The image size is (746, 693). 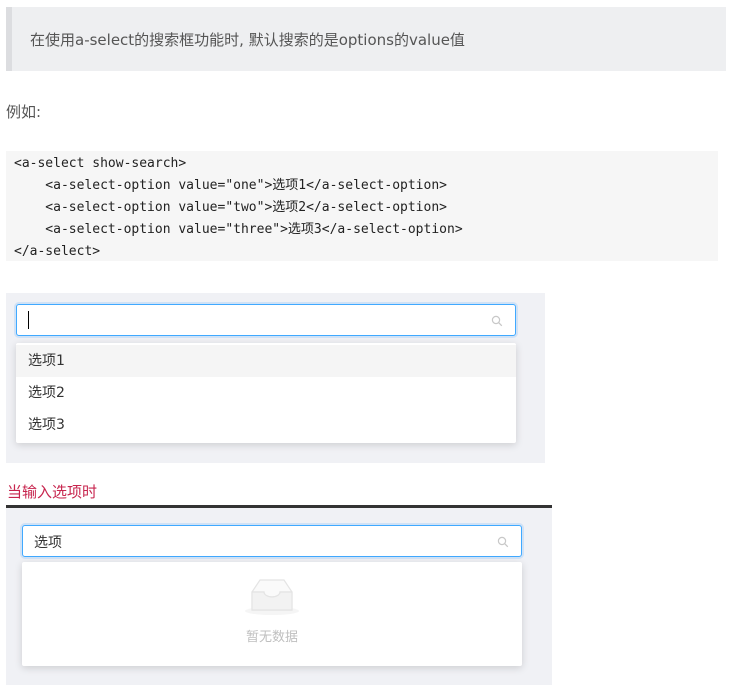 What do you see at coordinates (266, 425) in the screenshot?
I see `select-option: 选项3` at bounding box center [266, 425].